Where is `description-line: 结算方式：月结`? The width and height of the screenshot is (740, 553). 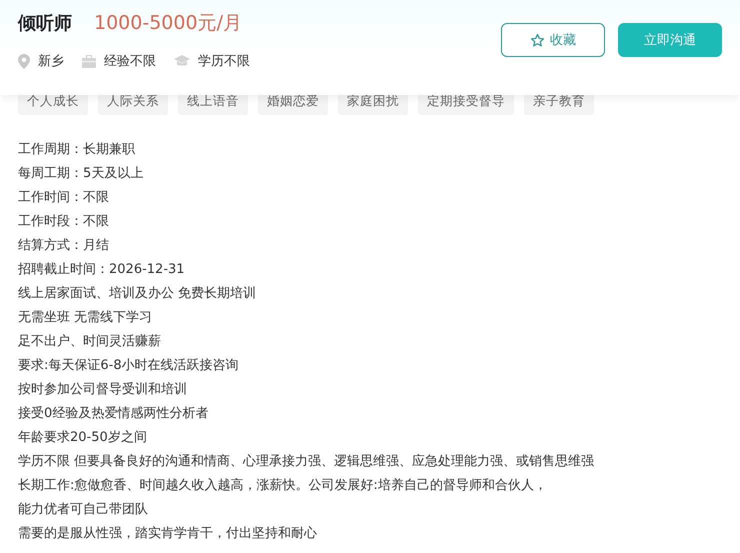 description-line: 结算方式：月结 is located at coordinates (64, 246).